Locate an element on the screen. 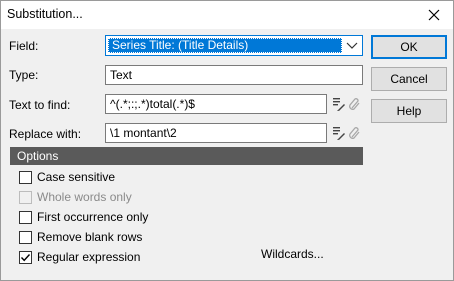 The image size is (454, 281). checkbox-label: Regular expression is located at coordinates (89, 257).